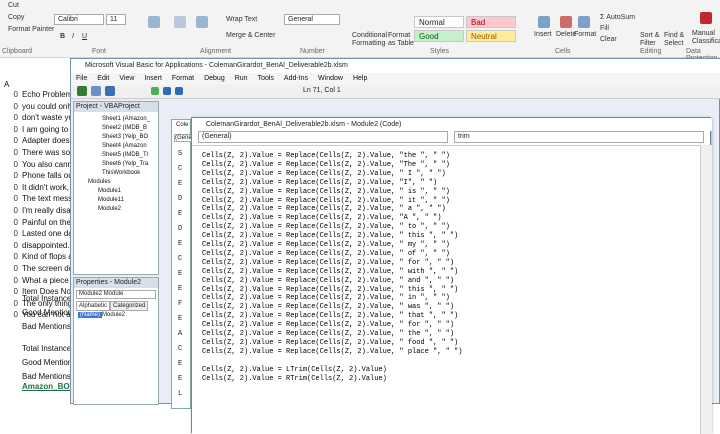 The image size is (720, 434). I want to click on row-text: don't waste you, so click(46, 117).